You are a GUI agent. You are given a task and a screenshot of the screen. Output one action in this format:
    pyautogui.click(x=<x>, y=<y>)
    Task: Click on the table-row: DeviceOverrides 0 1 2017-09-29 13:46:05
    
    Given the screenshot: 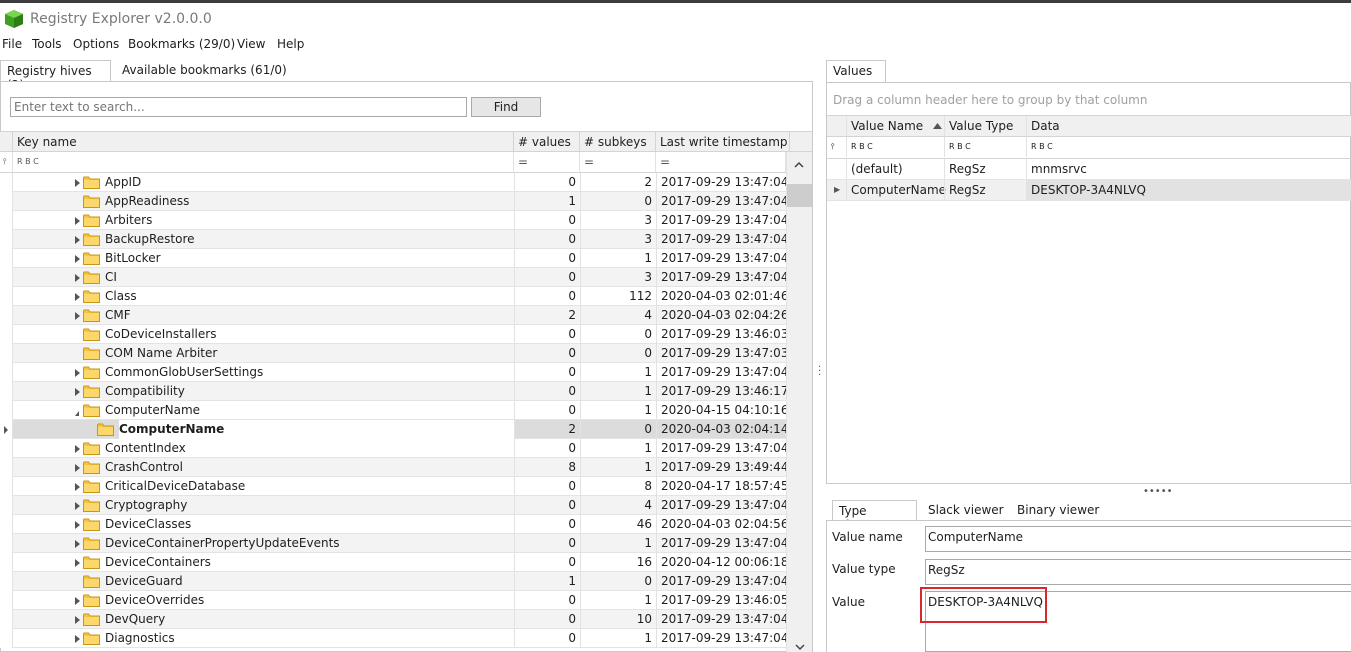 What is the action you would take?
    pyautogui.click(x=393, y=600)
    